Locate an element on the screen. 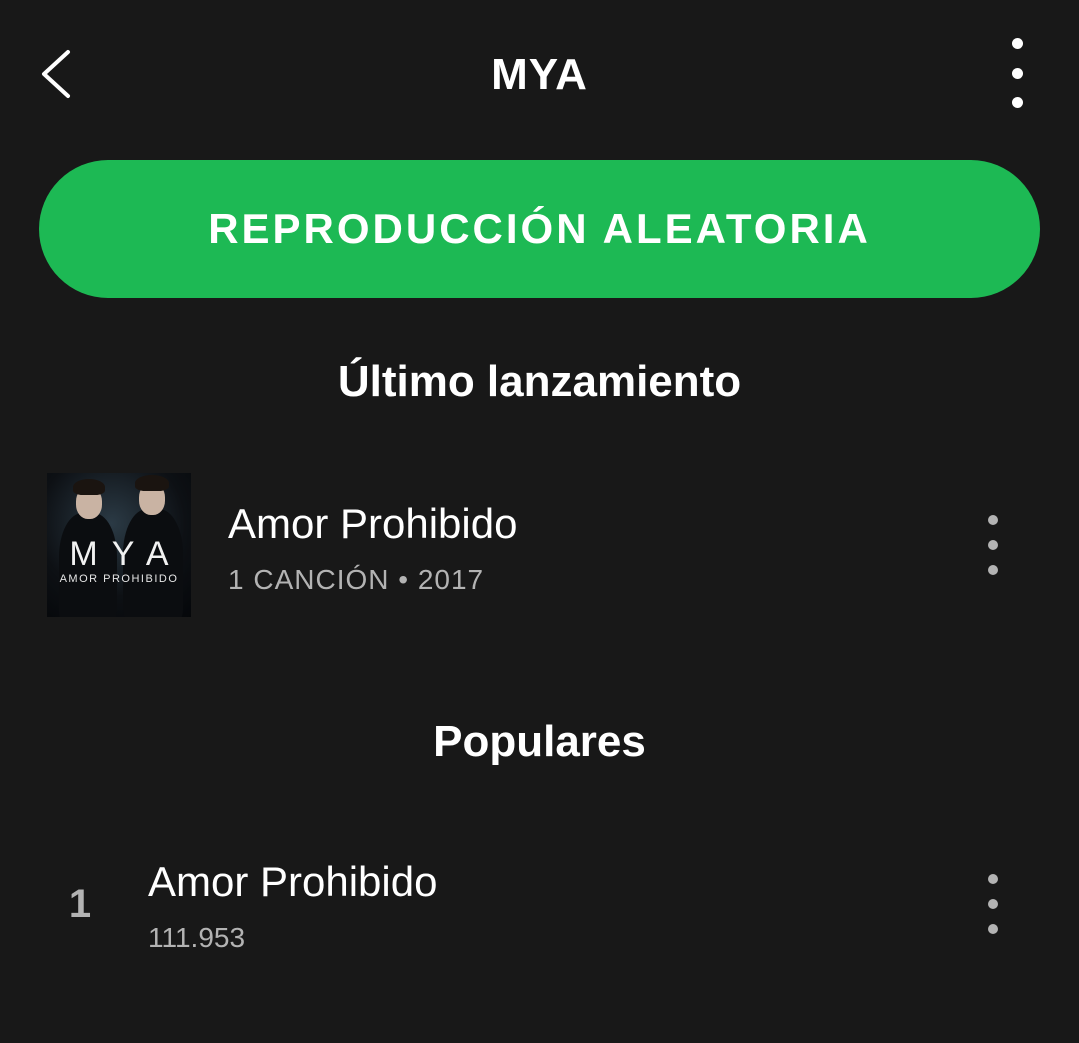 This screenshot has height=1043, width=1079. track-title: Amor Prohibido is located at coordinates (293, 881).